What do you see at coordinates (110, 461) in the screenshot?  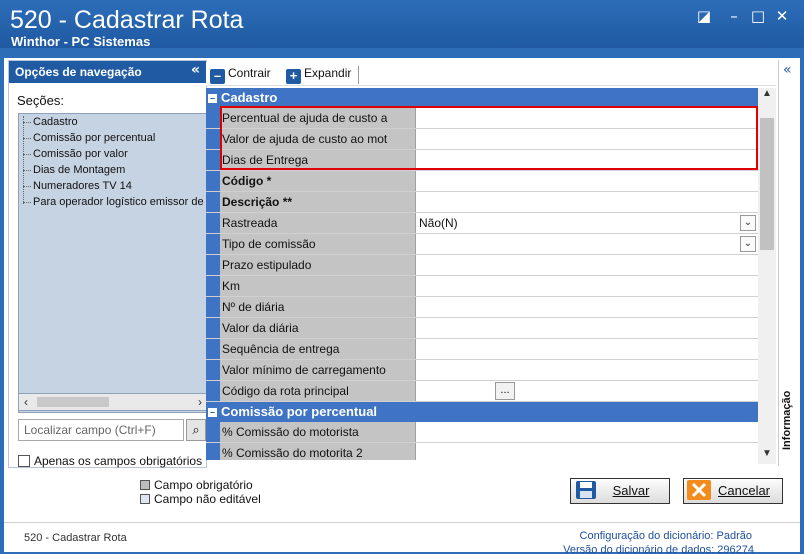 I see `only-required-checkbox: Apenas os campos obrigatórios` at bounding box center [110, 461].